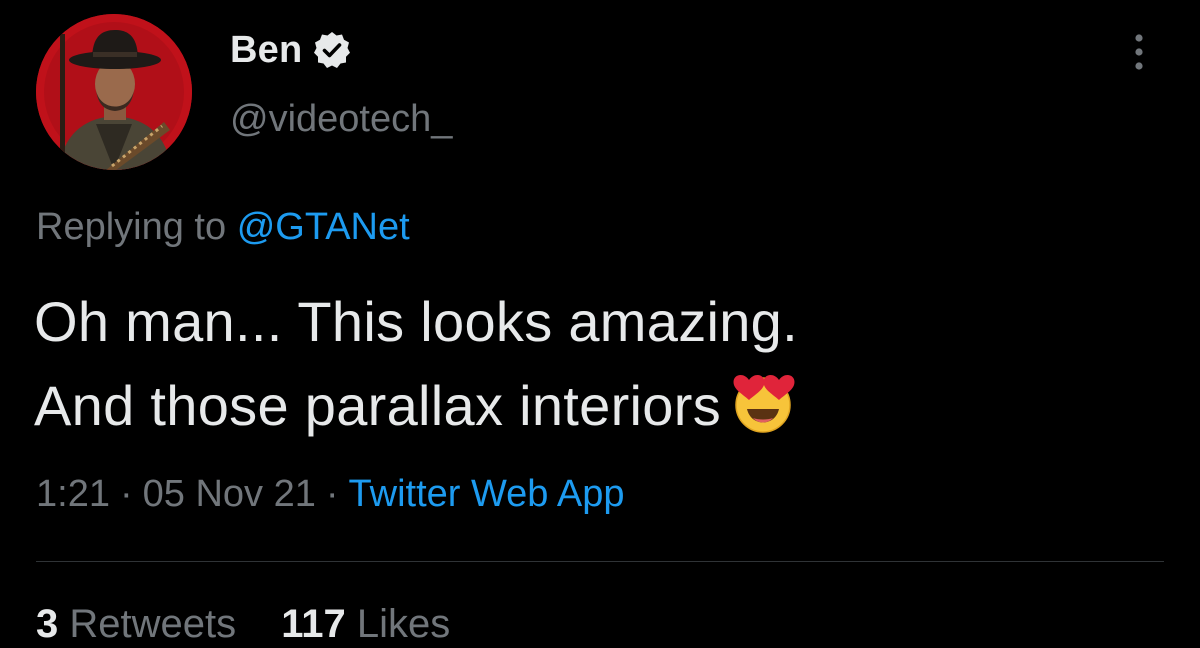 The height and width of the screenshot is (648, 1200). Describe the element at coordinates (323, 227) in the screenshot. I see `reply-mention-link: @GTANet` at that location.